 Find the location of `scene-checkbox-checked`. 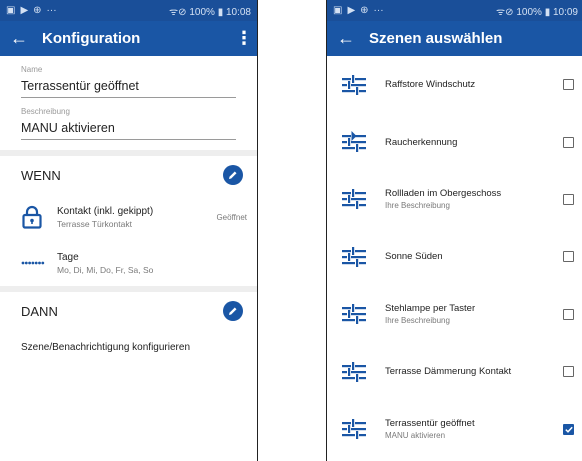

scene-checkbox-checked is located at coordinates (568, 429).